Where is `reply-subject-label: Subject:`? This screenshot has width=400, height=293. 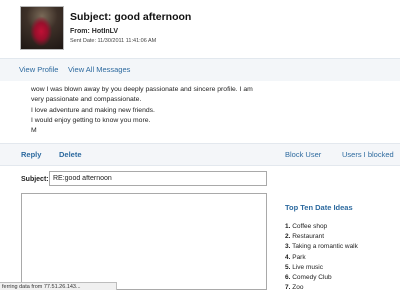
reply-subject-label: Subject: is located at coordinates (35, 179).